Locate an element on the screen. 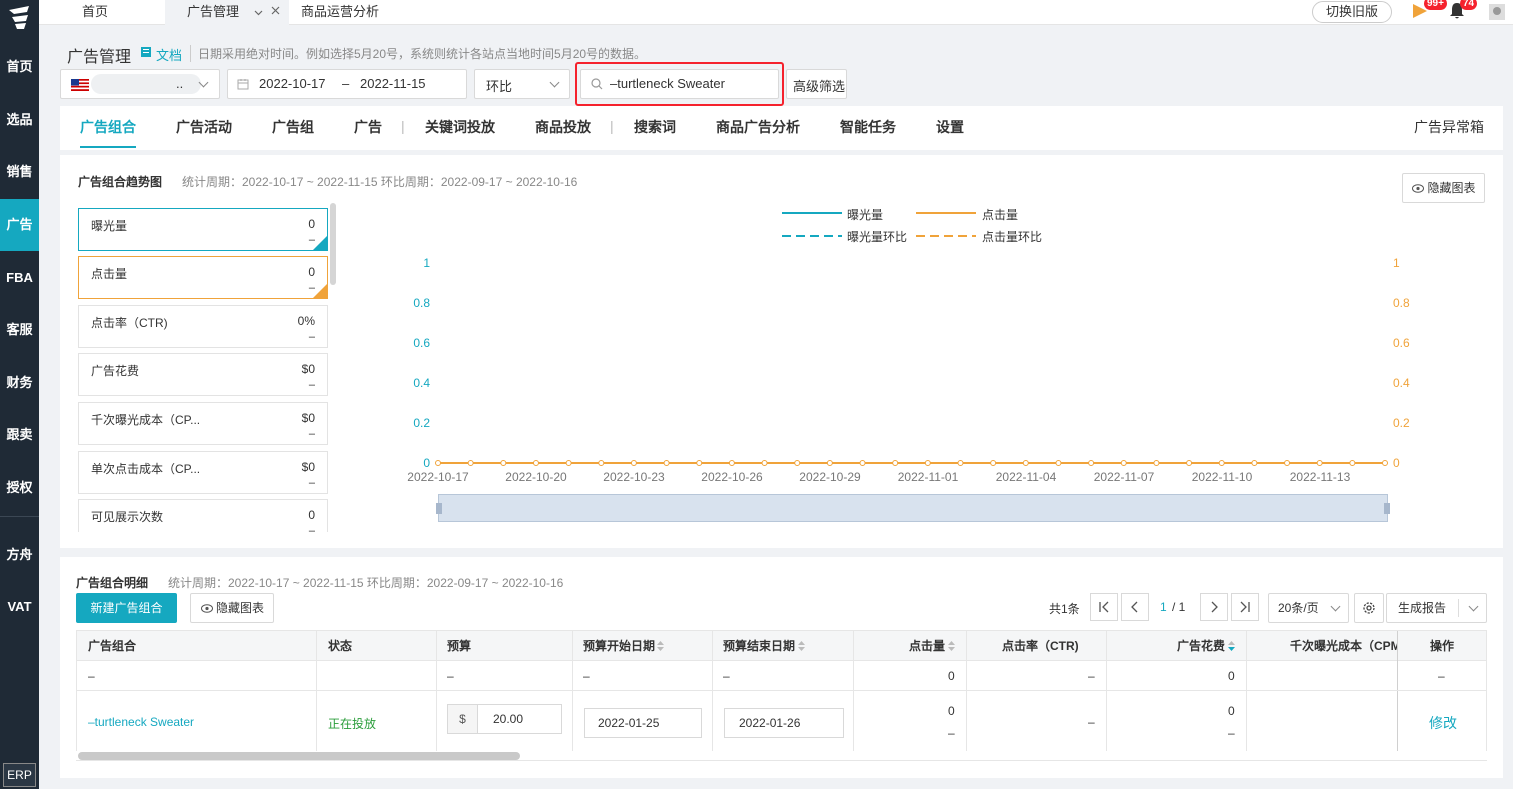  hide-table-chart-button: 隐藏图表 is located at coordinates (232, 608).